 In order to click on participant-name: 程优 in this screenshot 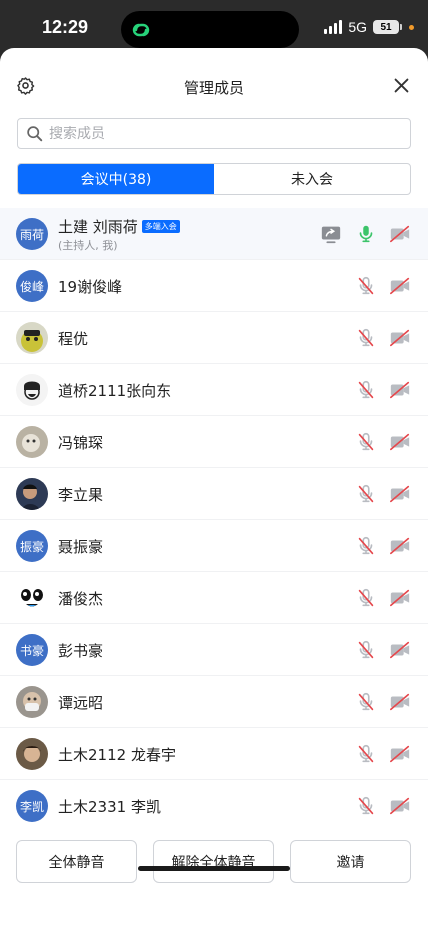, I will do `click(73, 338)`.